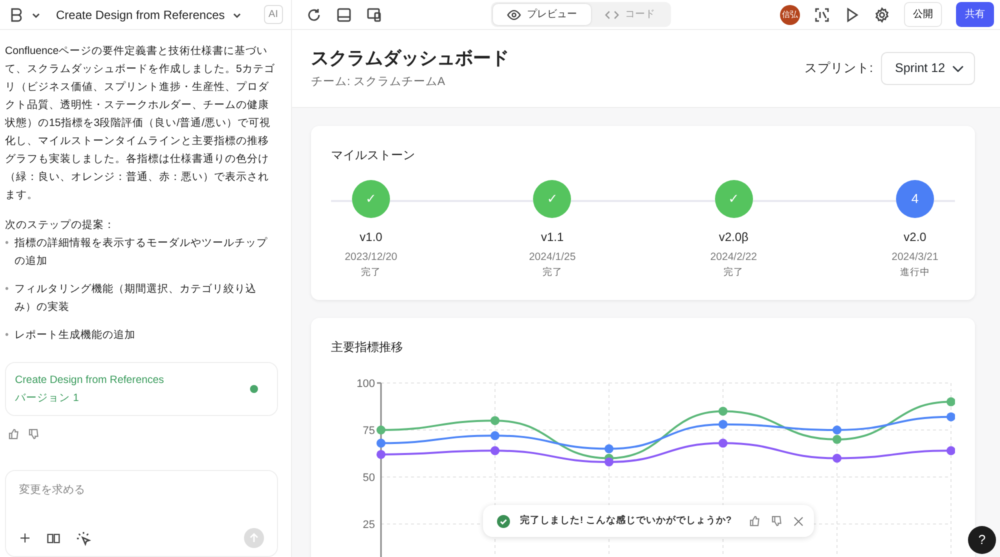  Describe the element at coordinates (273, 14) in the screenshot. I see `ai-badge: AI` at that location.